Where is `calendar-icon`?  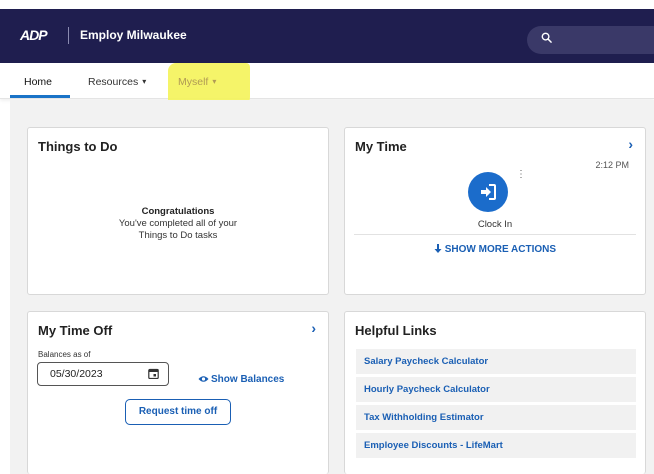
calendar-icon is located at coordinates (153, 373).